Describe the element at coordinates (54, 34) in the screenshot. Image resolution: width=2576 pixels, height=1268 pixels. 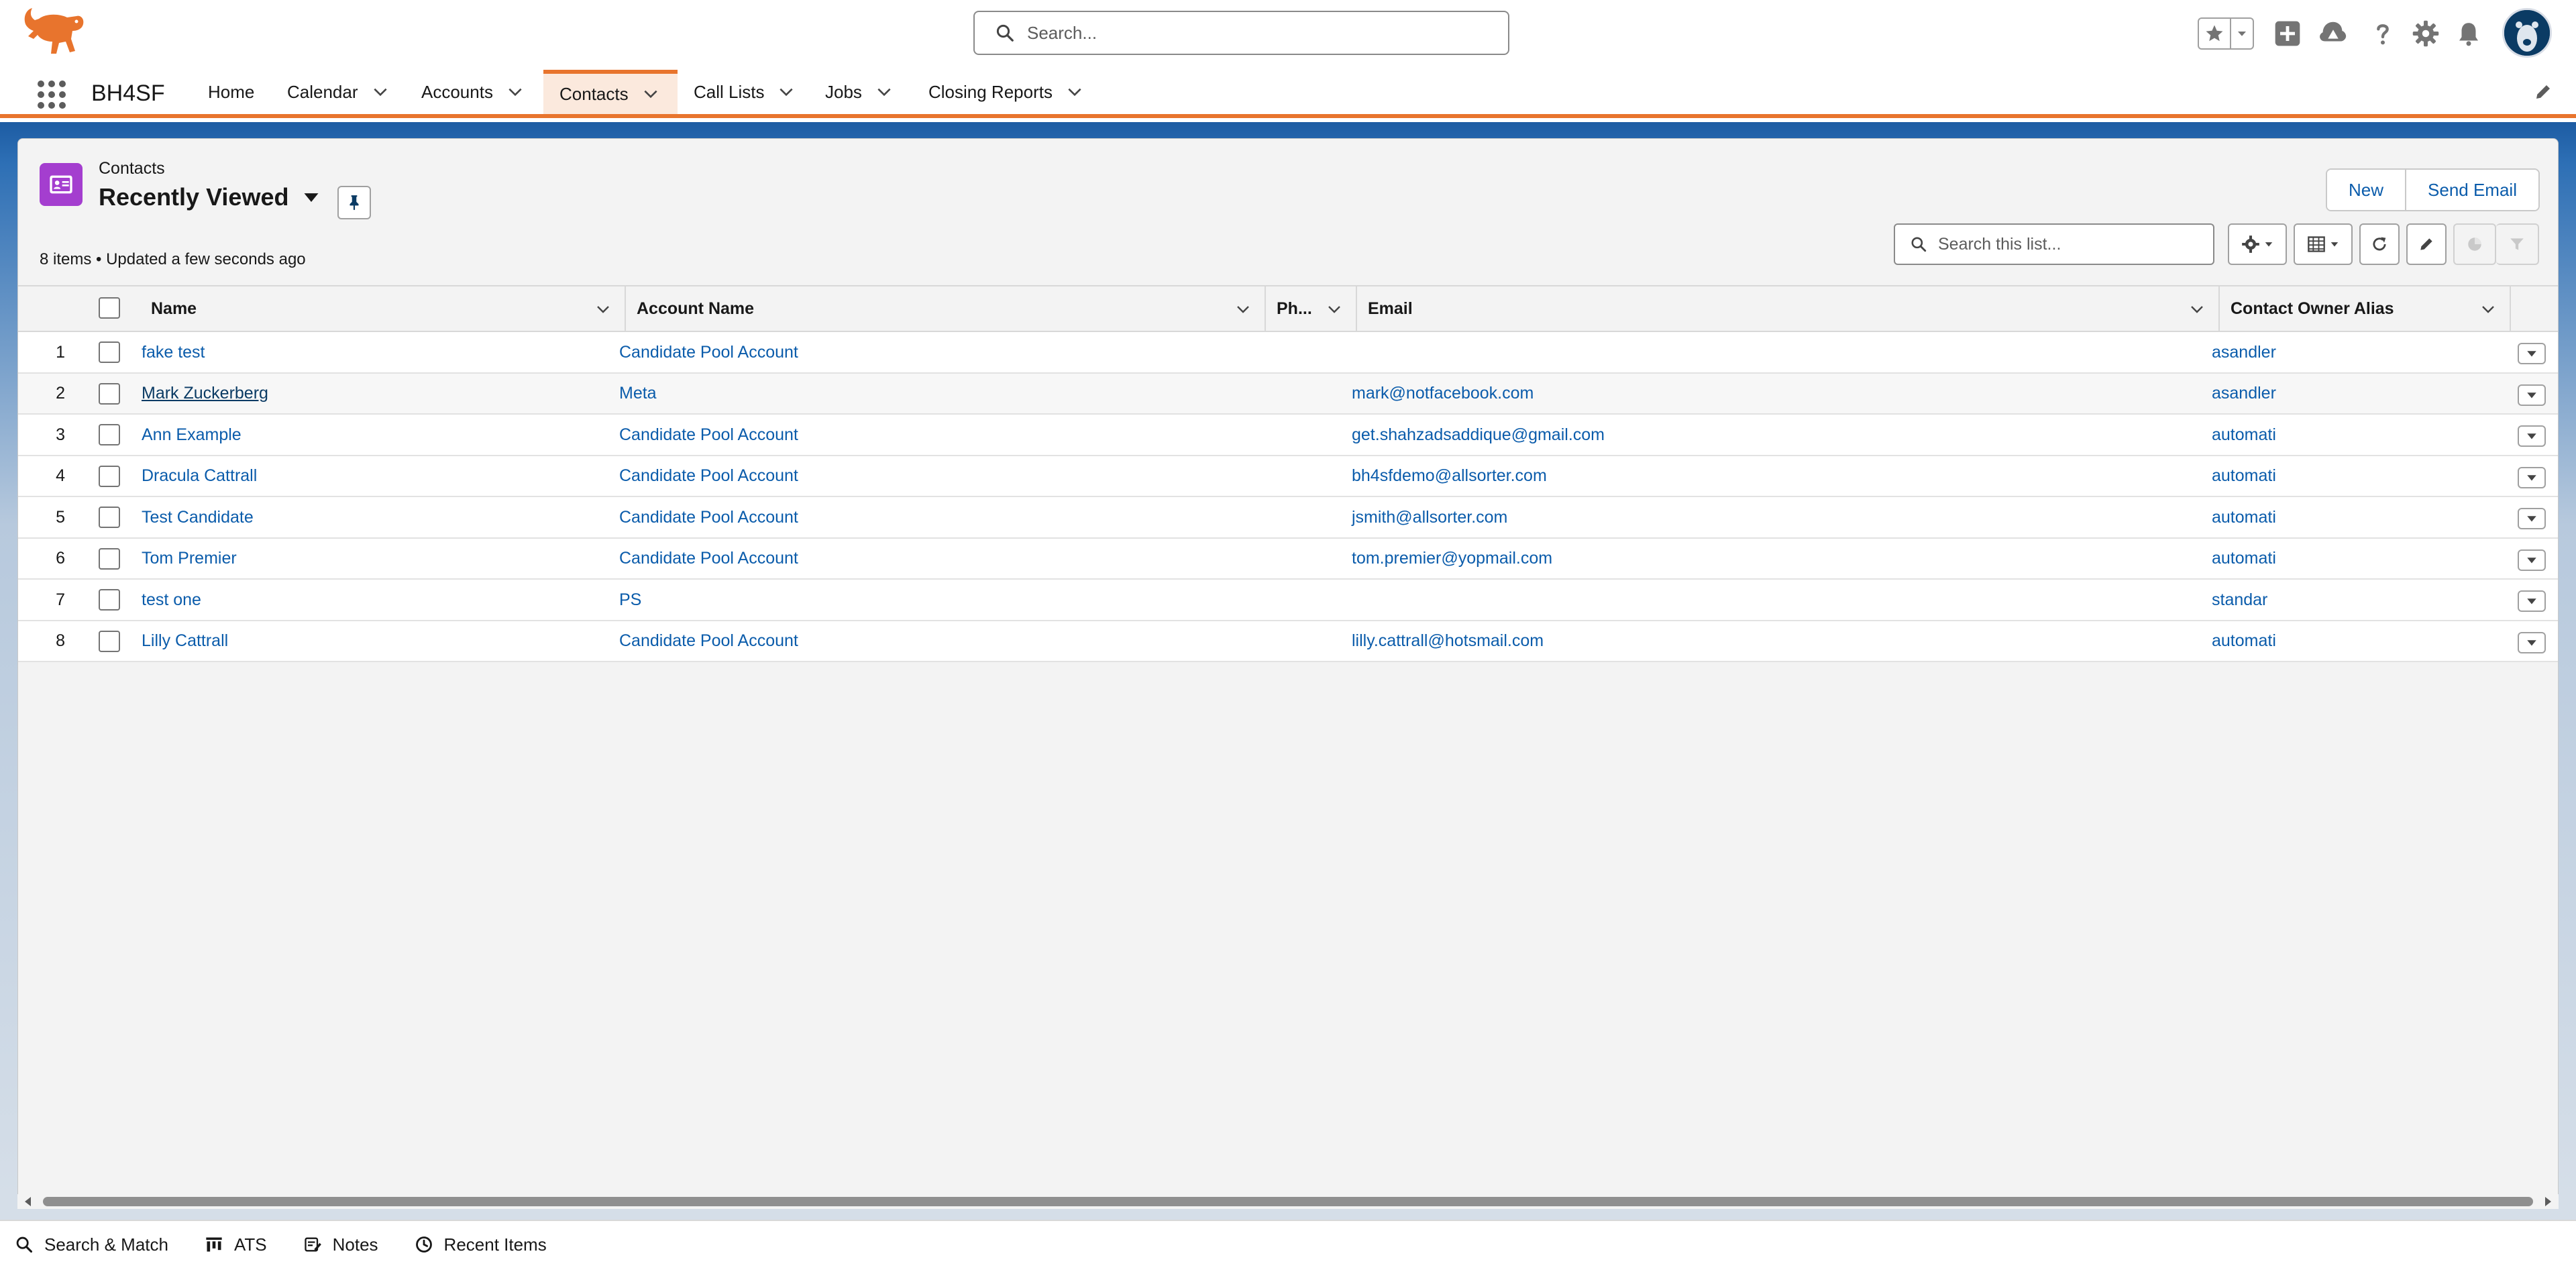
I see `bullhorn-logo-icon` at that location.